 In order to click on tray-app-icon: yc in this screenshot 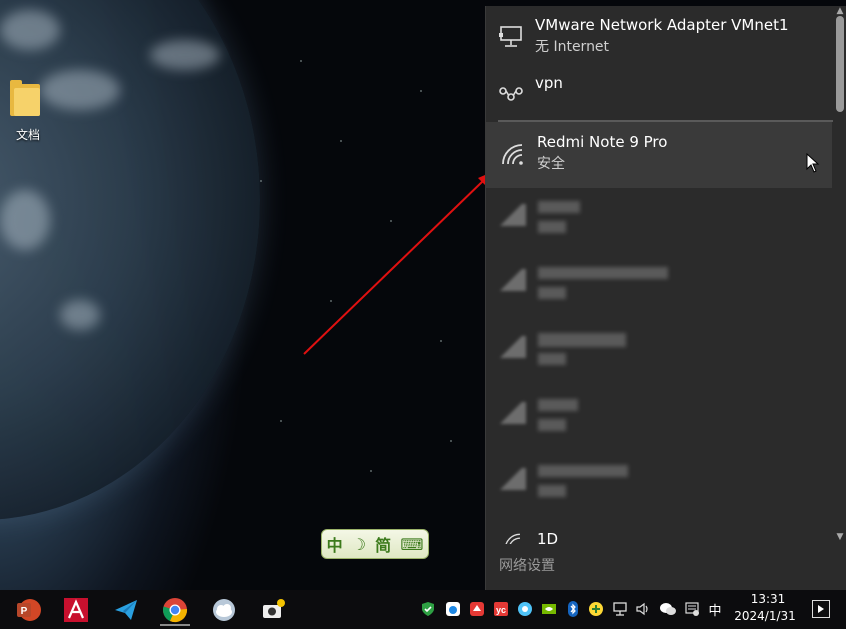, I will do `click(501, 609)`.